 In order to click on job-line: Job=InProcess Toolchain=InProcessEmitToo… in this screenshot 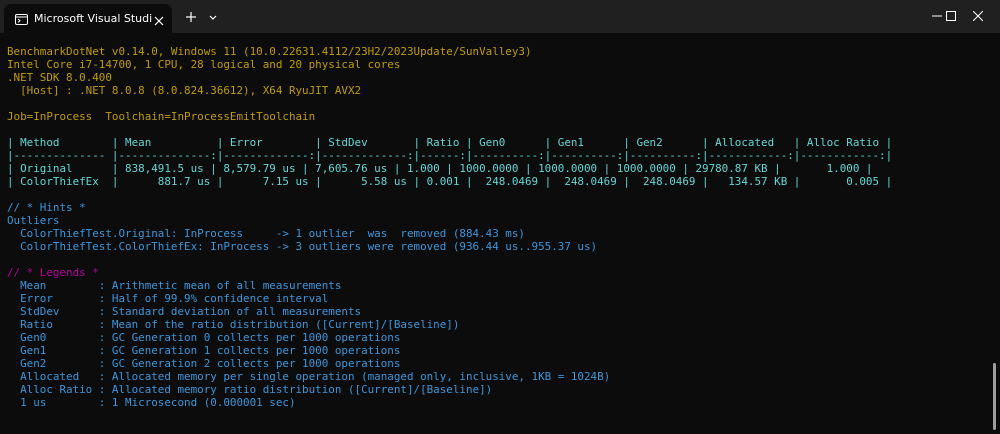, I will do `click(161, 116)`.